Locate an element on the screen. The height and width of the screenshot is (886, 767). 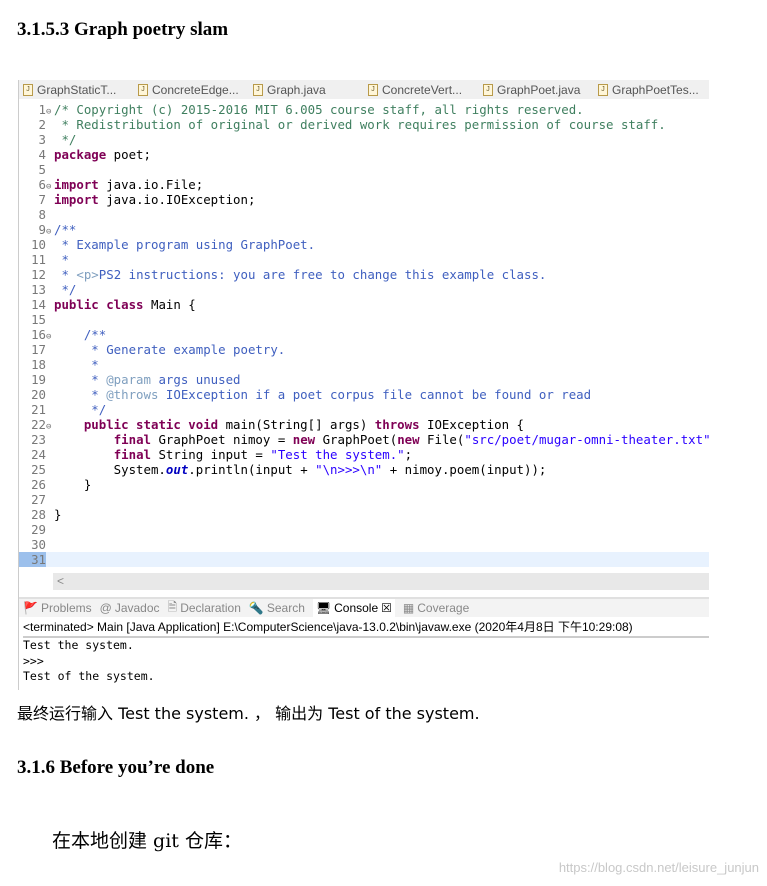
console-tab-problems: 🚩 Problems is located at coordinates (57, 608).